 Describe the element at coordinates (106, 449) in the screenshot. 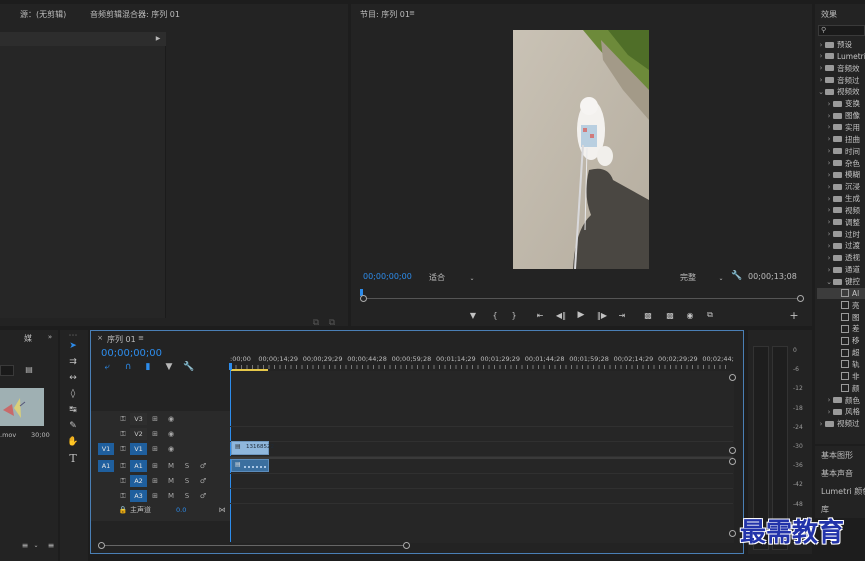

I see `source-patch-toggle: V1` at that location.